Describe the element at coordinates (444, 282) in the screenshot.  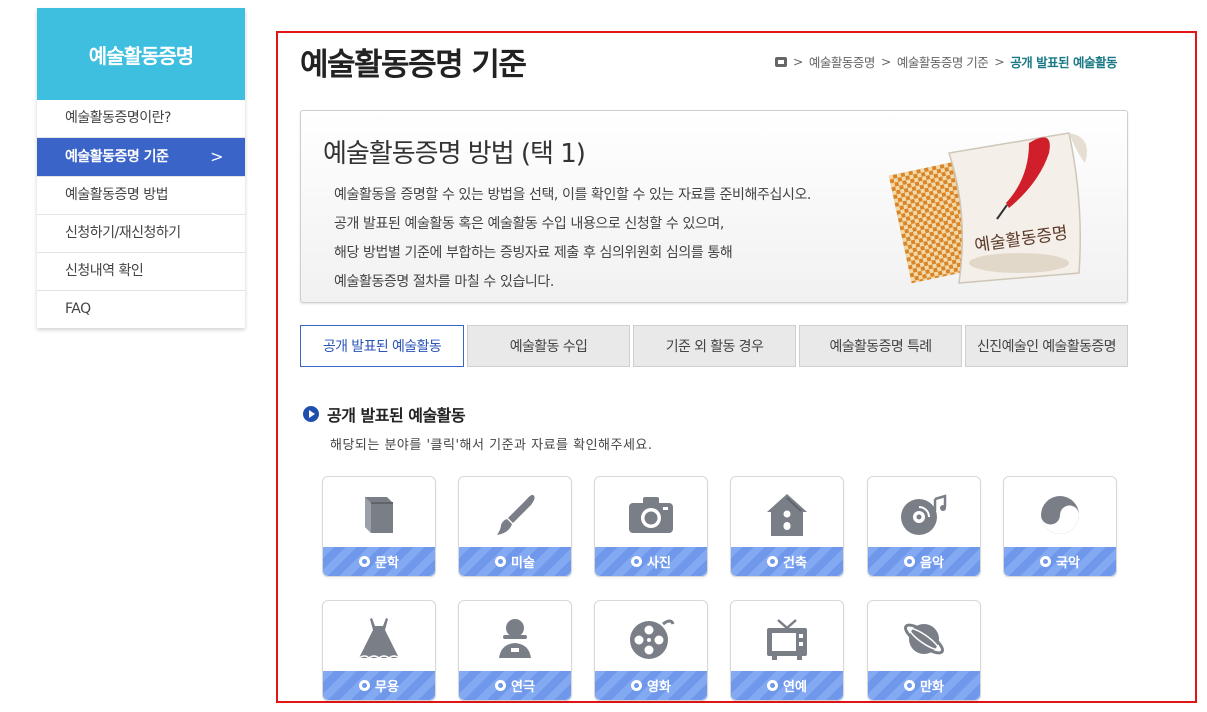
I see `info-line: 예술활동증명 절차를 마칠 수 있습니다.` at that location.